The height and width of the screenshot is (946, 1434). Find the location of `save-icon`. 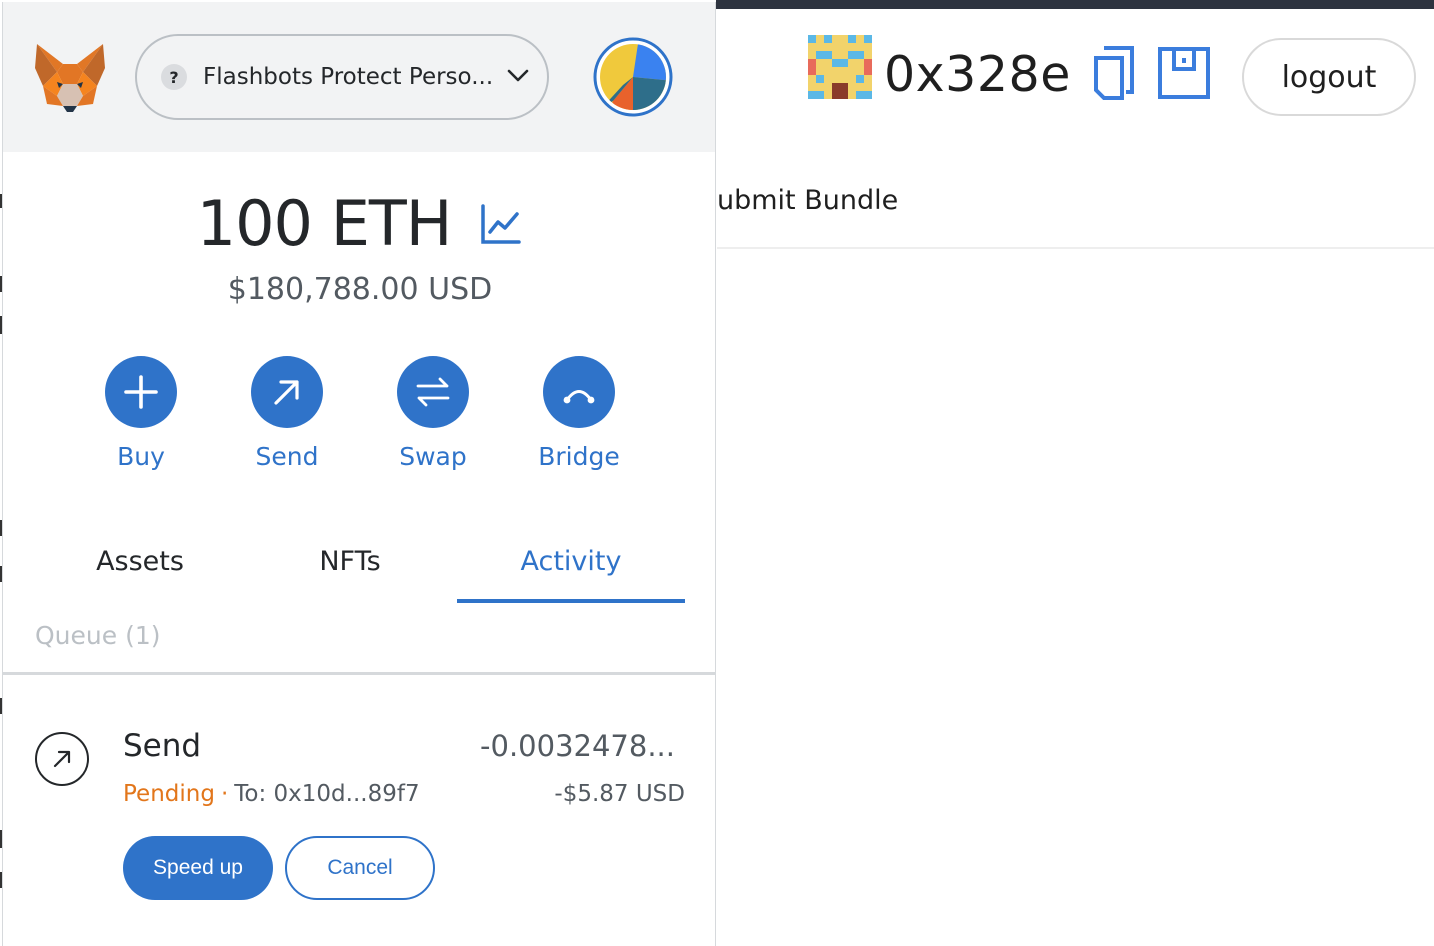

save-icon is located at coordinates (1184, 73).